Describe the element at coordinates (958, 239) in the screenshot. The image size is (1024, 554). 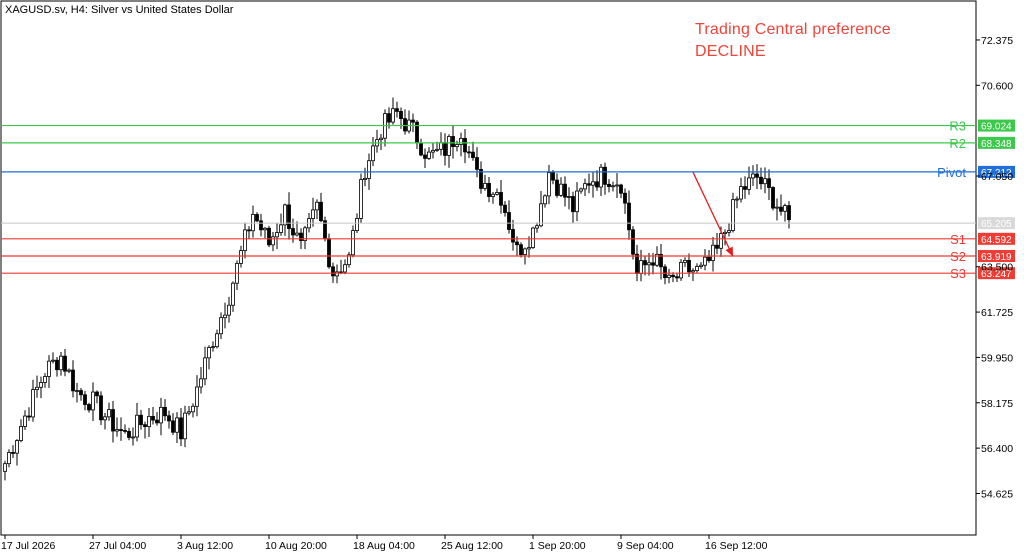
I see `level-name-s1: S1` at that location.